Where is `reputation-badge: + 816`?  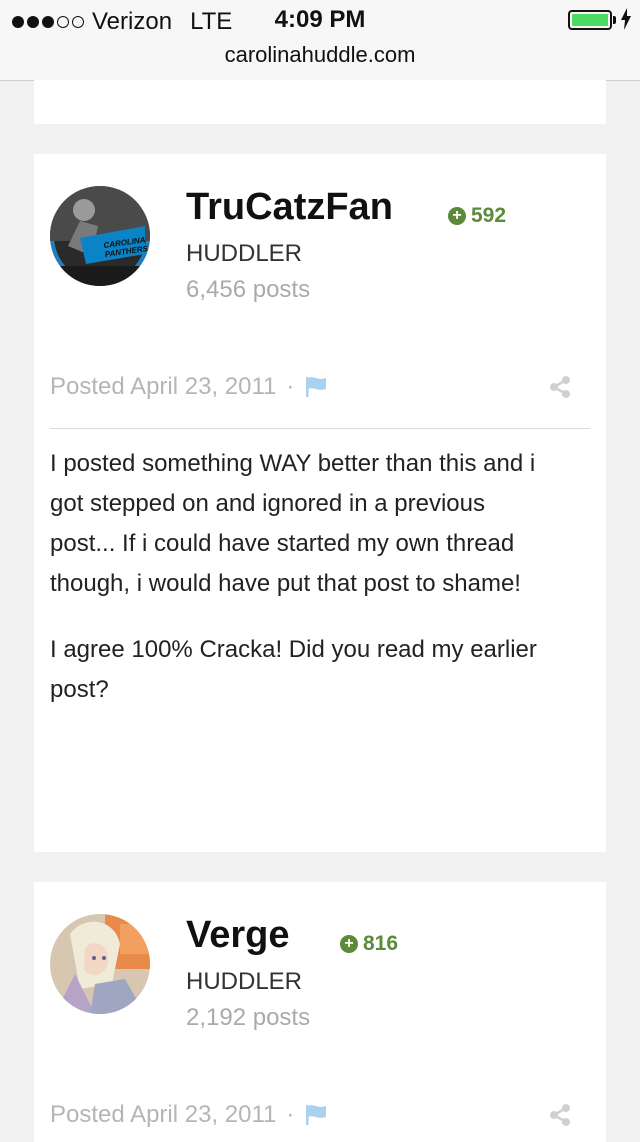 reputation-badge: + 816 is located at coordinates (369, 944).